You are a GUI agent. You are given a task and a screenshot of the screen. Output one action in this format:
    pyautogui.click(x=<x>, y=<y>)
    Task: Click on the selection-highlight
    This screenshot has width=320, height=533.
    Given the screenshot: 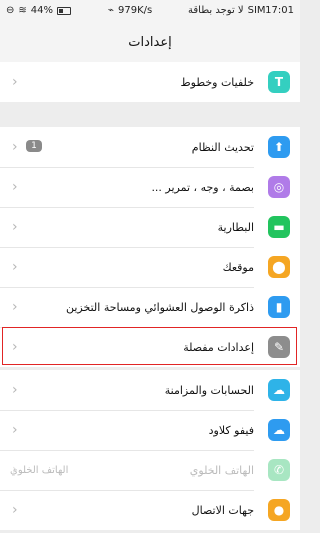 What is the action you would take?
    pyautogui.click(x=149, y=346)
    